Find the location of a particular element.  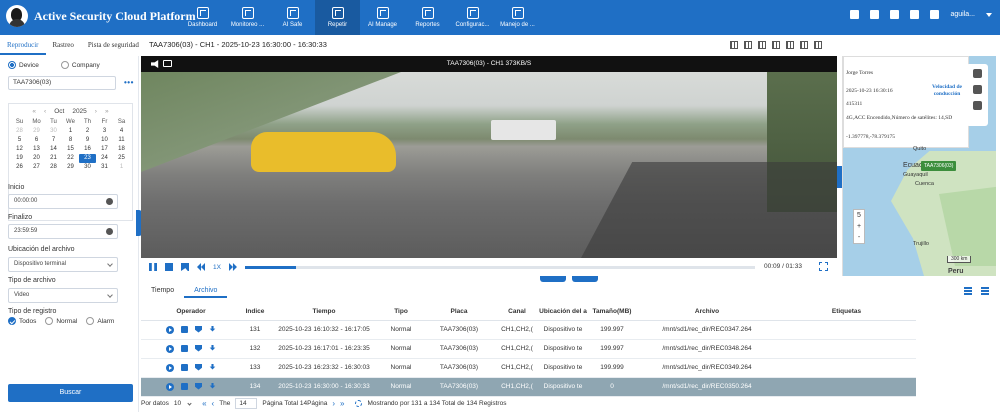

shirt-icon is located at coordinates (895, 14).